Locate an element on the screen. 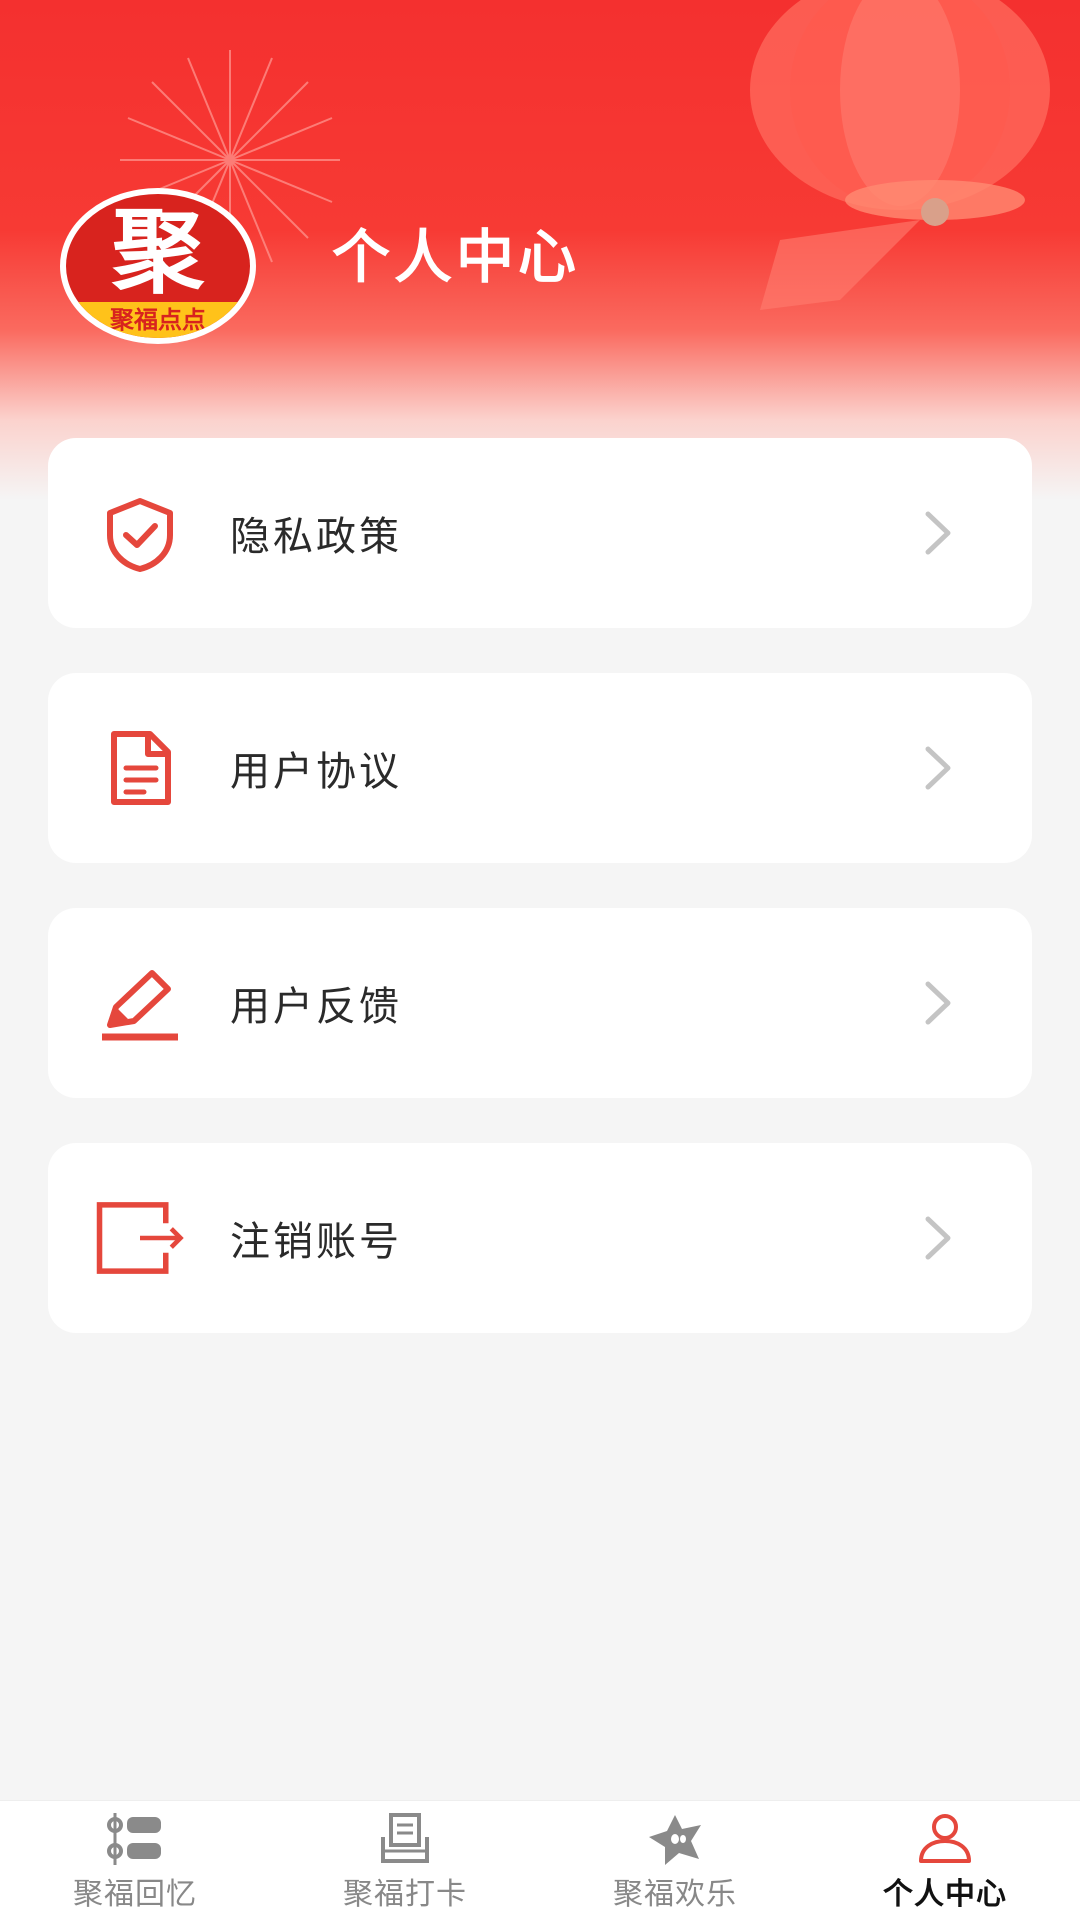 The height and width of the screenshot is (1921, 1080). menu-item-label: 隐私政策 is located at coordinates (316, 537).